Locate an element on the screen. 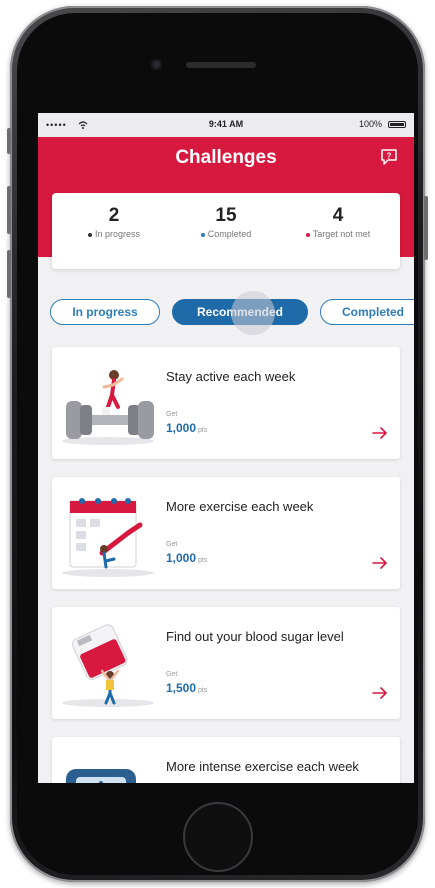 The height and width of the screenshot is (888, 435). mute-switch is located at coordinates (9, 141).